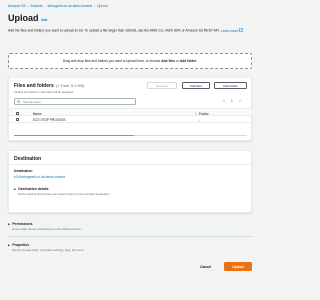  I want to click on pager-prev: <, so click(224, 101).